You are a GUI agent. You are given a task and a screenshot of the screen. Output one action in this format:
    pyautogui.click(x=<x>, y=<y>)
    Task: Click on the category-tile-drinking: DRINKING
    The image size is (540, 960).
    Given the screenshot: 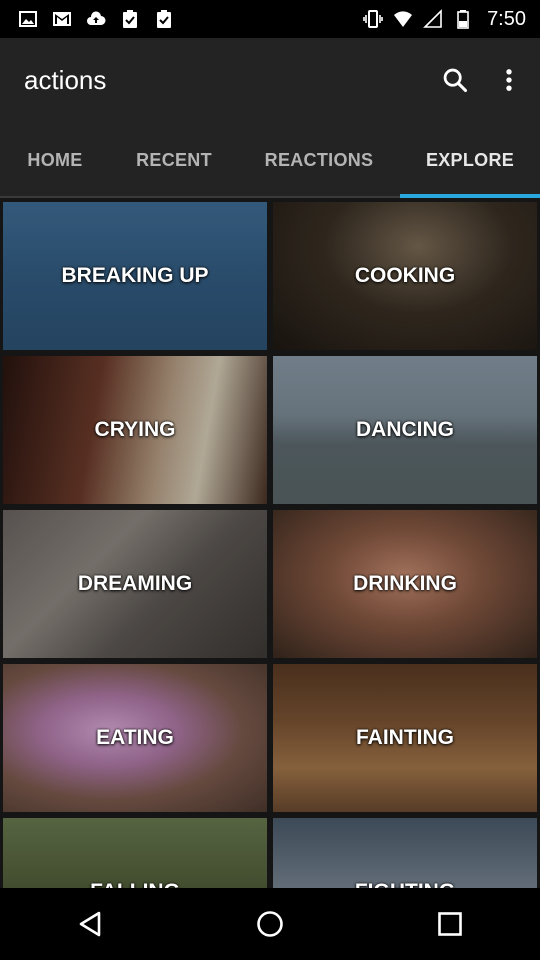 What is the action you would take?
    pyautogui.click(x=405, y=584)
    